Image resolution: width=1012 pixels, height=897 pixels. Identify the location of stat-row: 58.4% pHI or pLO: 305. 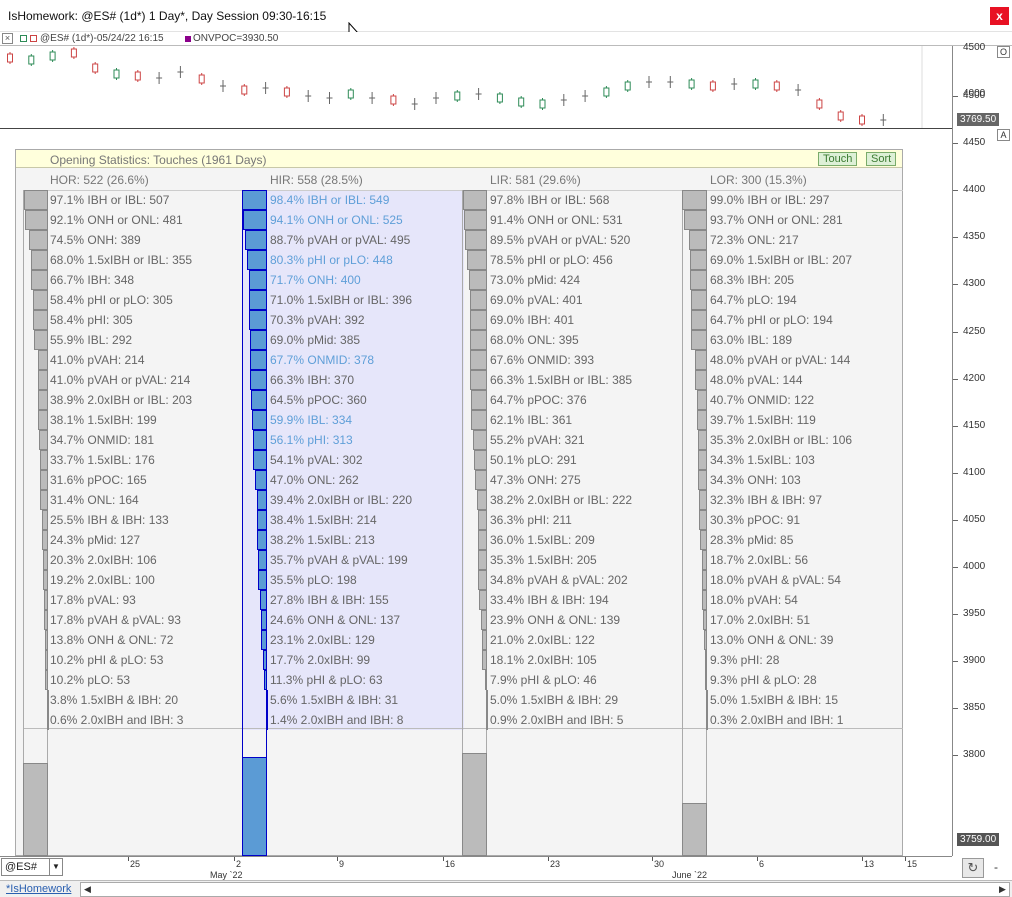
(111, 300).